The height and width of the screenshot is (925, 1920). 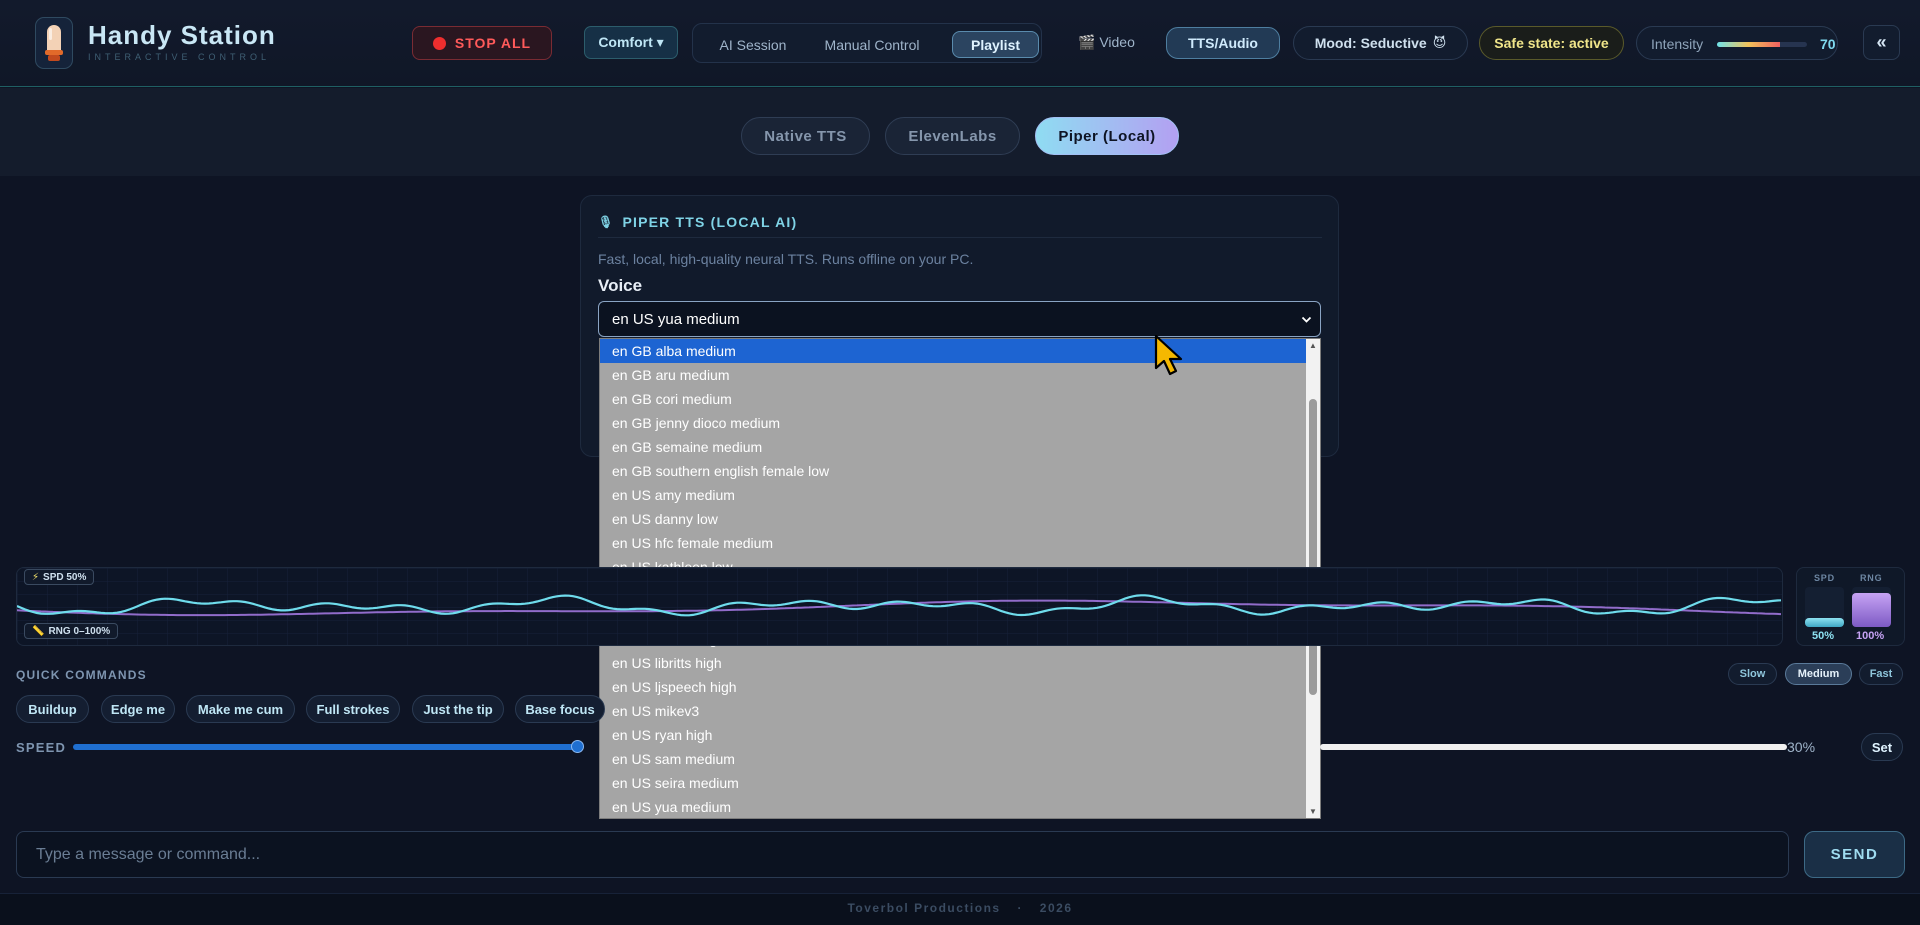 What do you see at coordinates (953, 351) in the screenshot?
I see `voice-option: en GB alba medium` at bounding box center [953, 351].